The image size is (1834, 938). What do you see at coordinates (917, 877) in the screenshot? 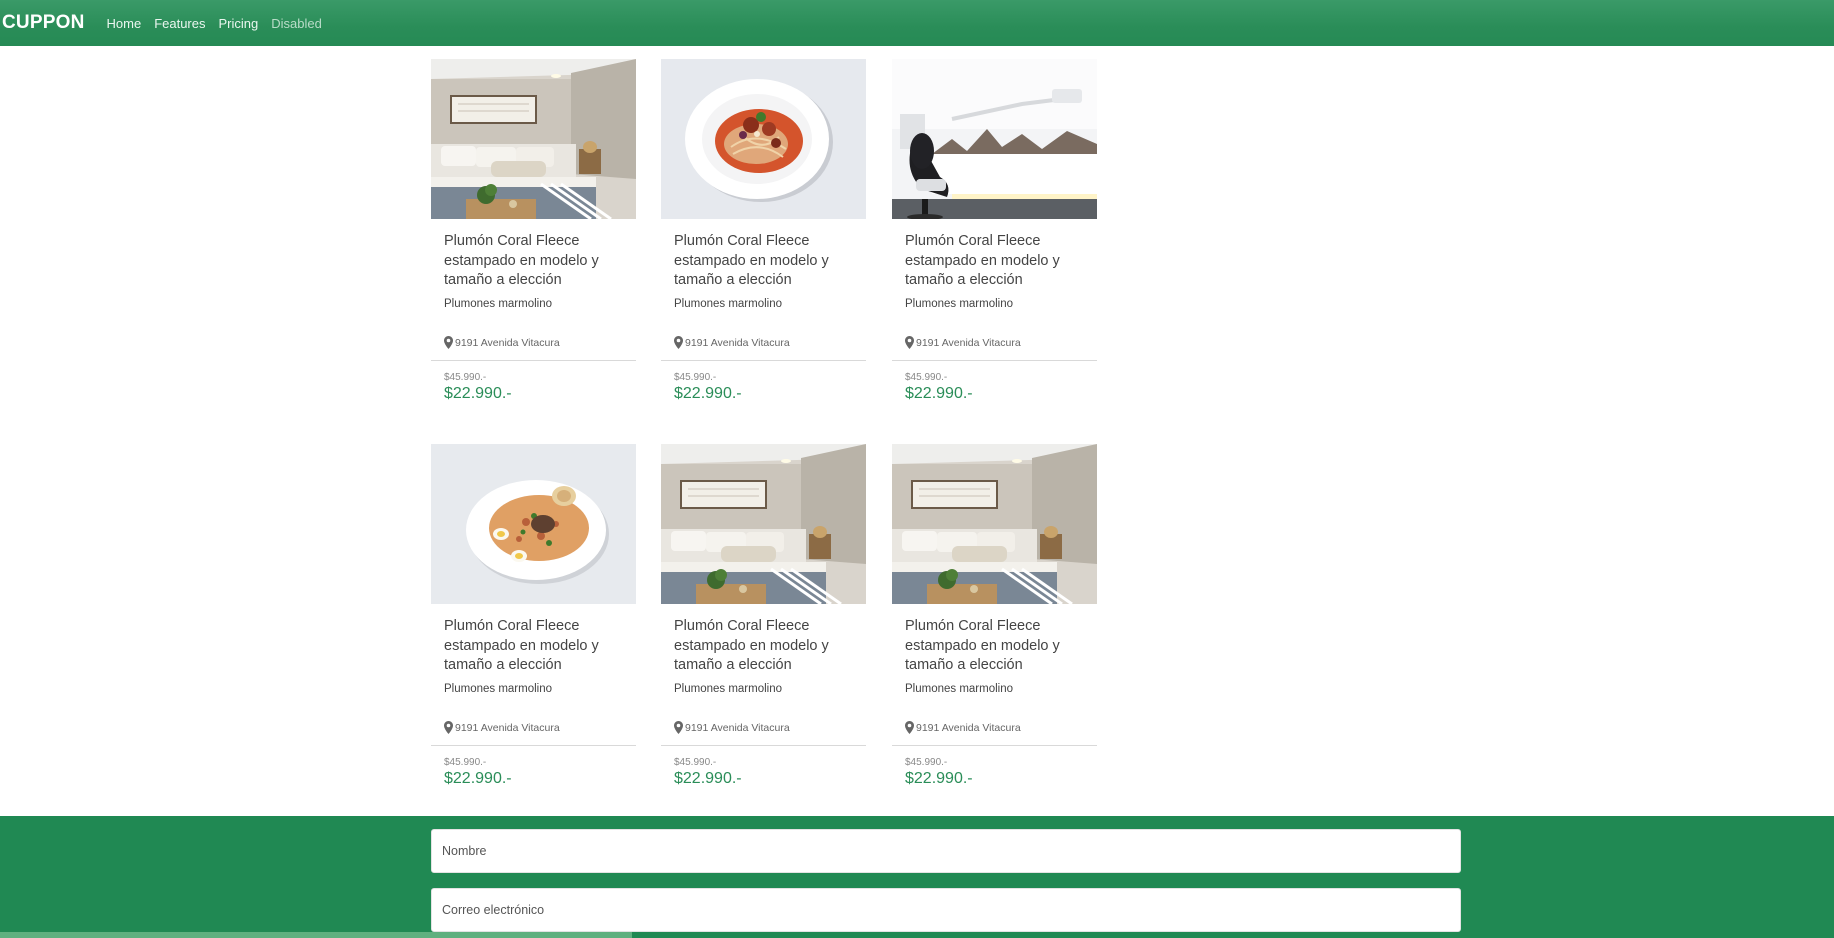
I see `contact-footer` at bounding box center [917, 877].